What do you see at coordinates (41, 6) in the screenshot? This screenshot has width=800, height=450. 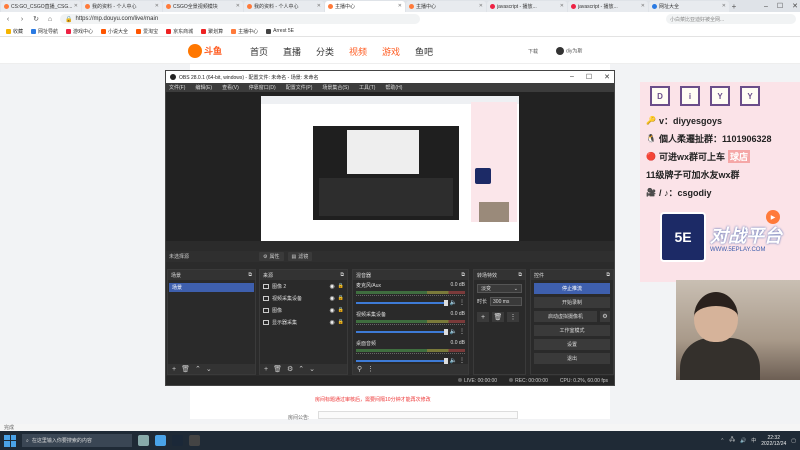 I see `browser-tab: CS:GO_CSGO直播_CSG... ✕` at bounding box center [41, 6].